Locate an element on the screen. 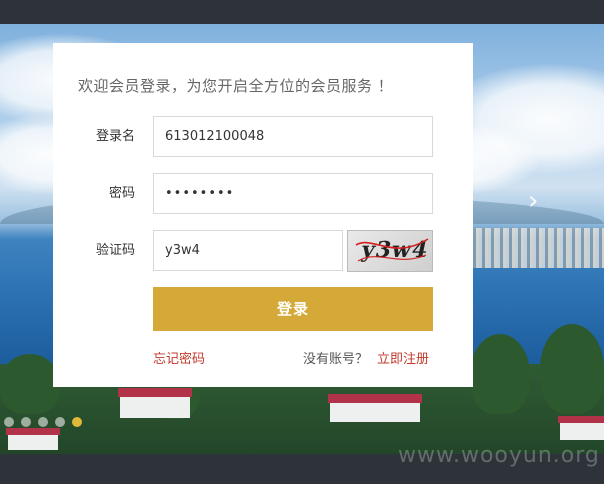 The height and width of the screenshot is (484, 604). captcha-label: 验证码 is located at coordinates (115, 250).